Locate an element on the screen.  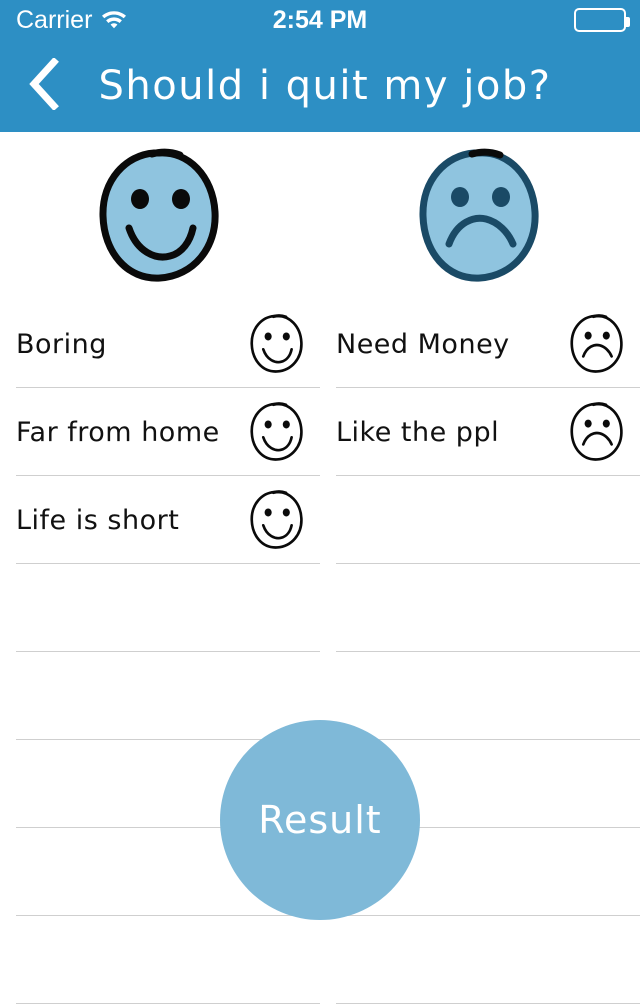
list-item-label: Need Money is located at coordinates (423, 344).